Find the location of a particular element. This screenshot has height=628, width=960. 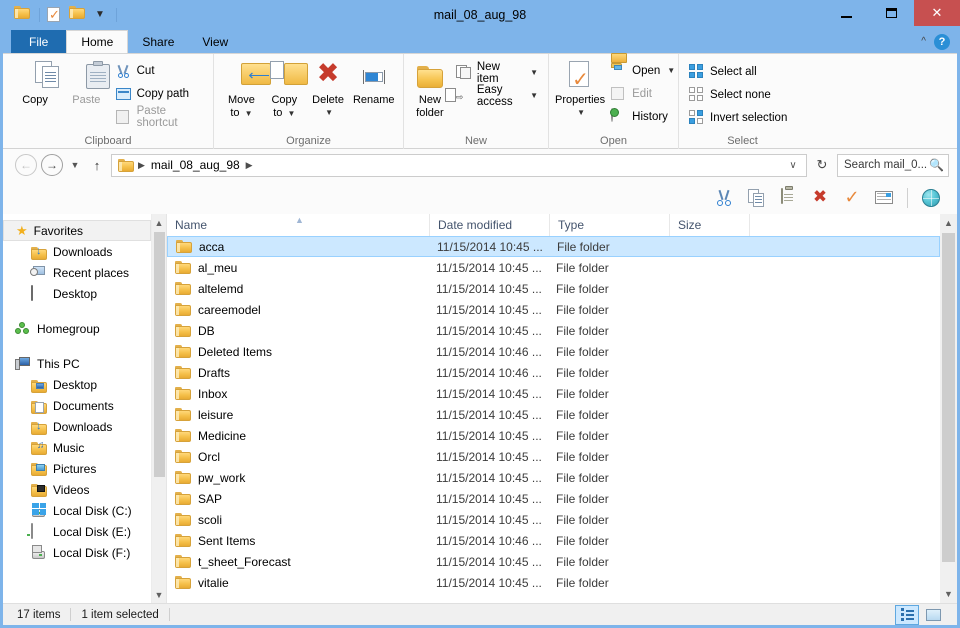

table-row: altelemd 11/15/2014 10:45 ... File folder is located at coordinates (553, 288).